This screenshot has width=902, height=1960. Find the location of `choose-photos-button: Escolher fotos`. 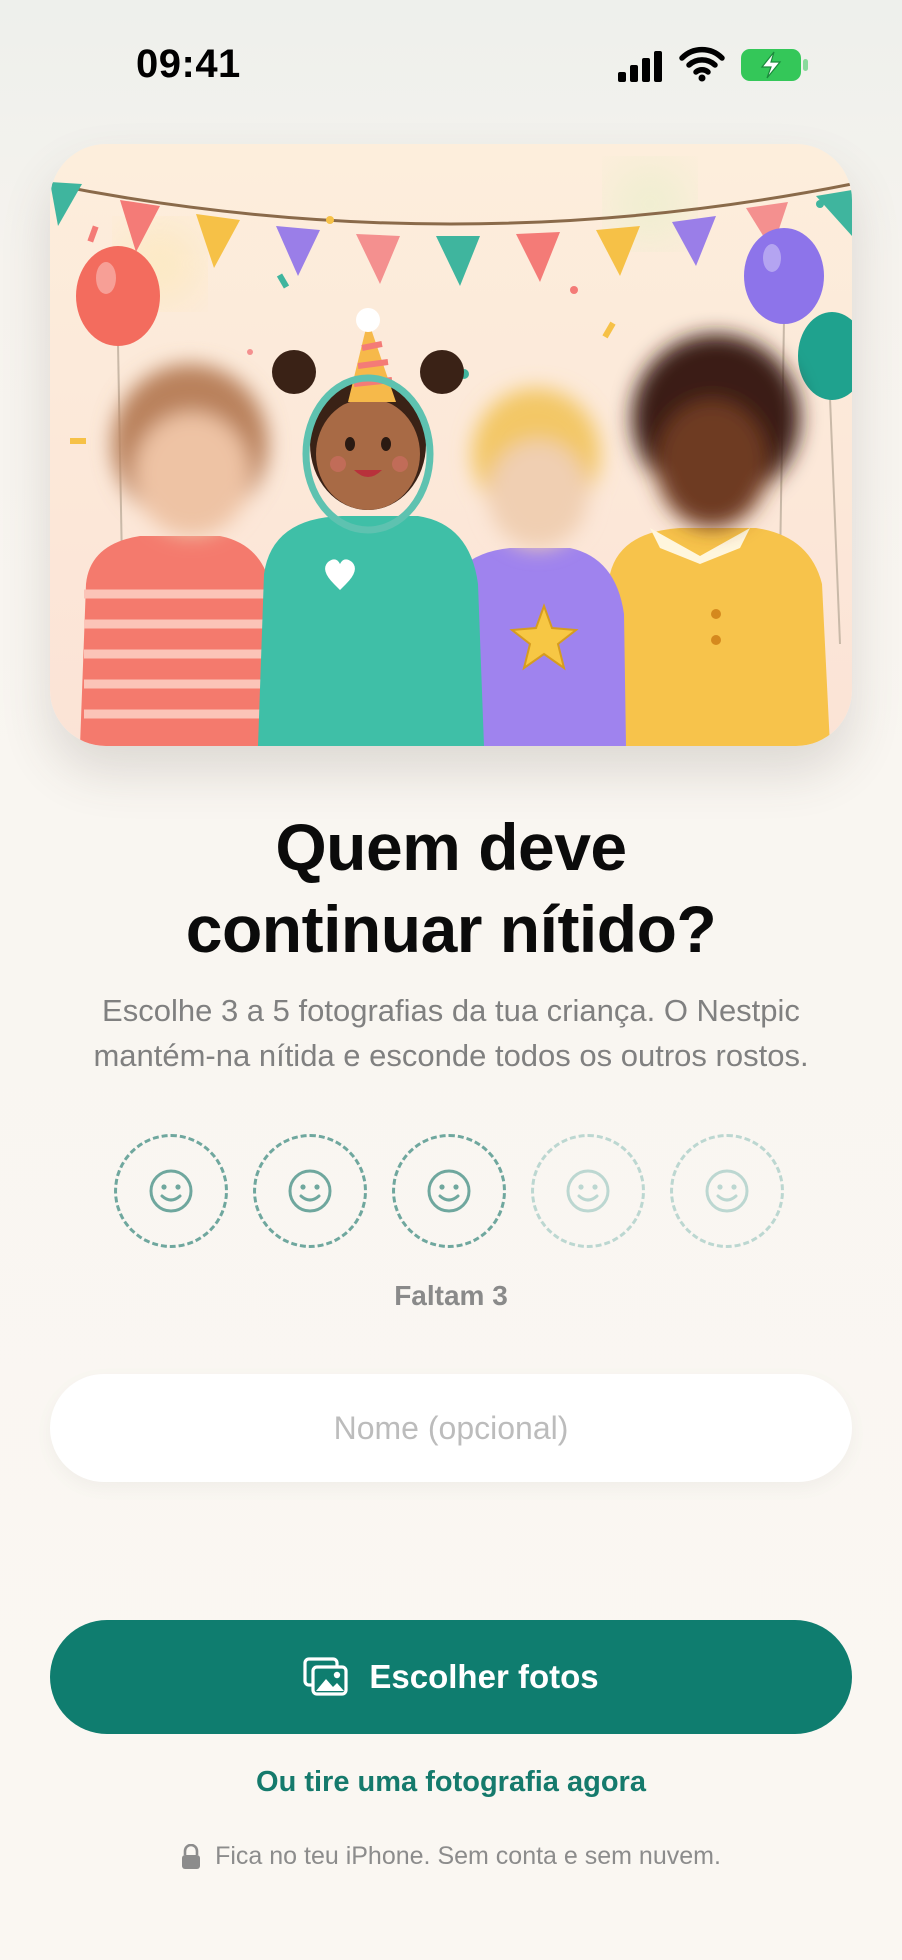

choose-photos-button: Escolher fotos is located at coordinates (451, 1677).